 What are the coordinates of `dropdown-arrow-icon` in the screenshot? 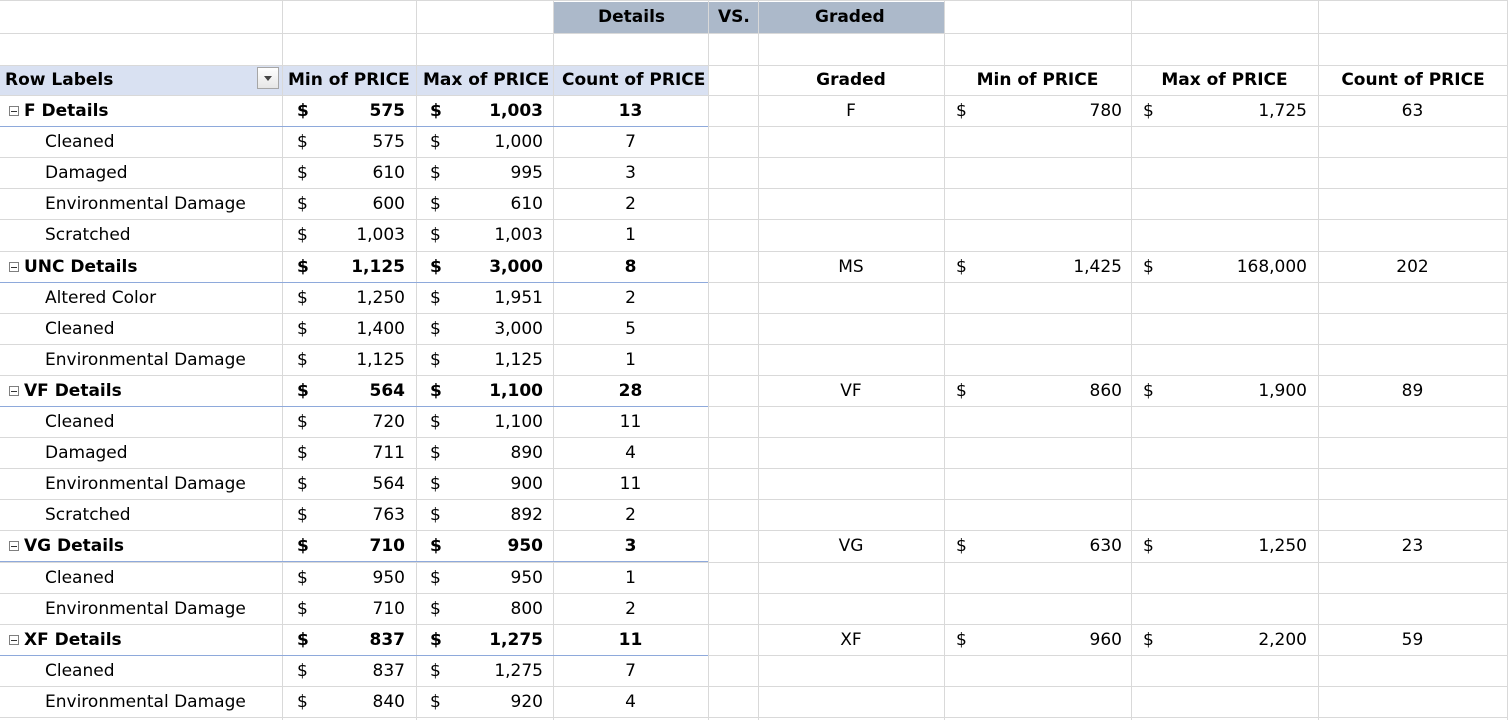 It's located at (268, 78).